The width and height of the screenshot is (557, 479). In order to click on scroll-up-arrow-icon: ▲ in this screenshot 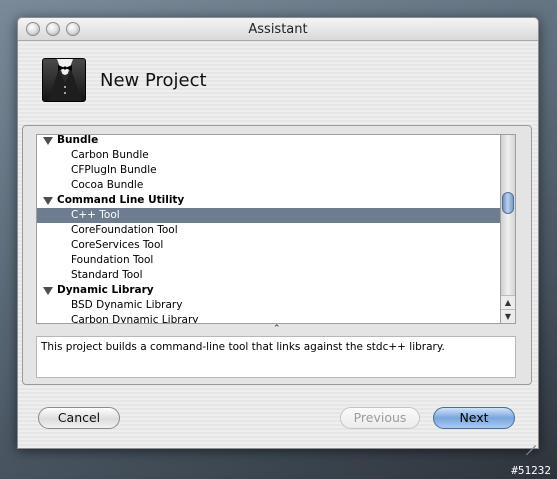, I will do `click(508, 302)`.